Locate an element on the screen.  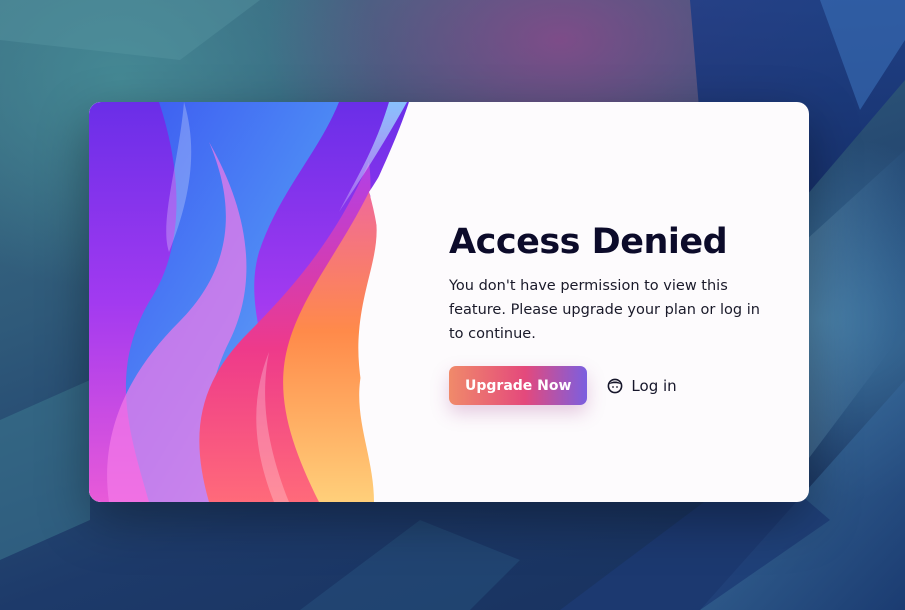
log-in-button: Log in is located at coordinates (642, 385).